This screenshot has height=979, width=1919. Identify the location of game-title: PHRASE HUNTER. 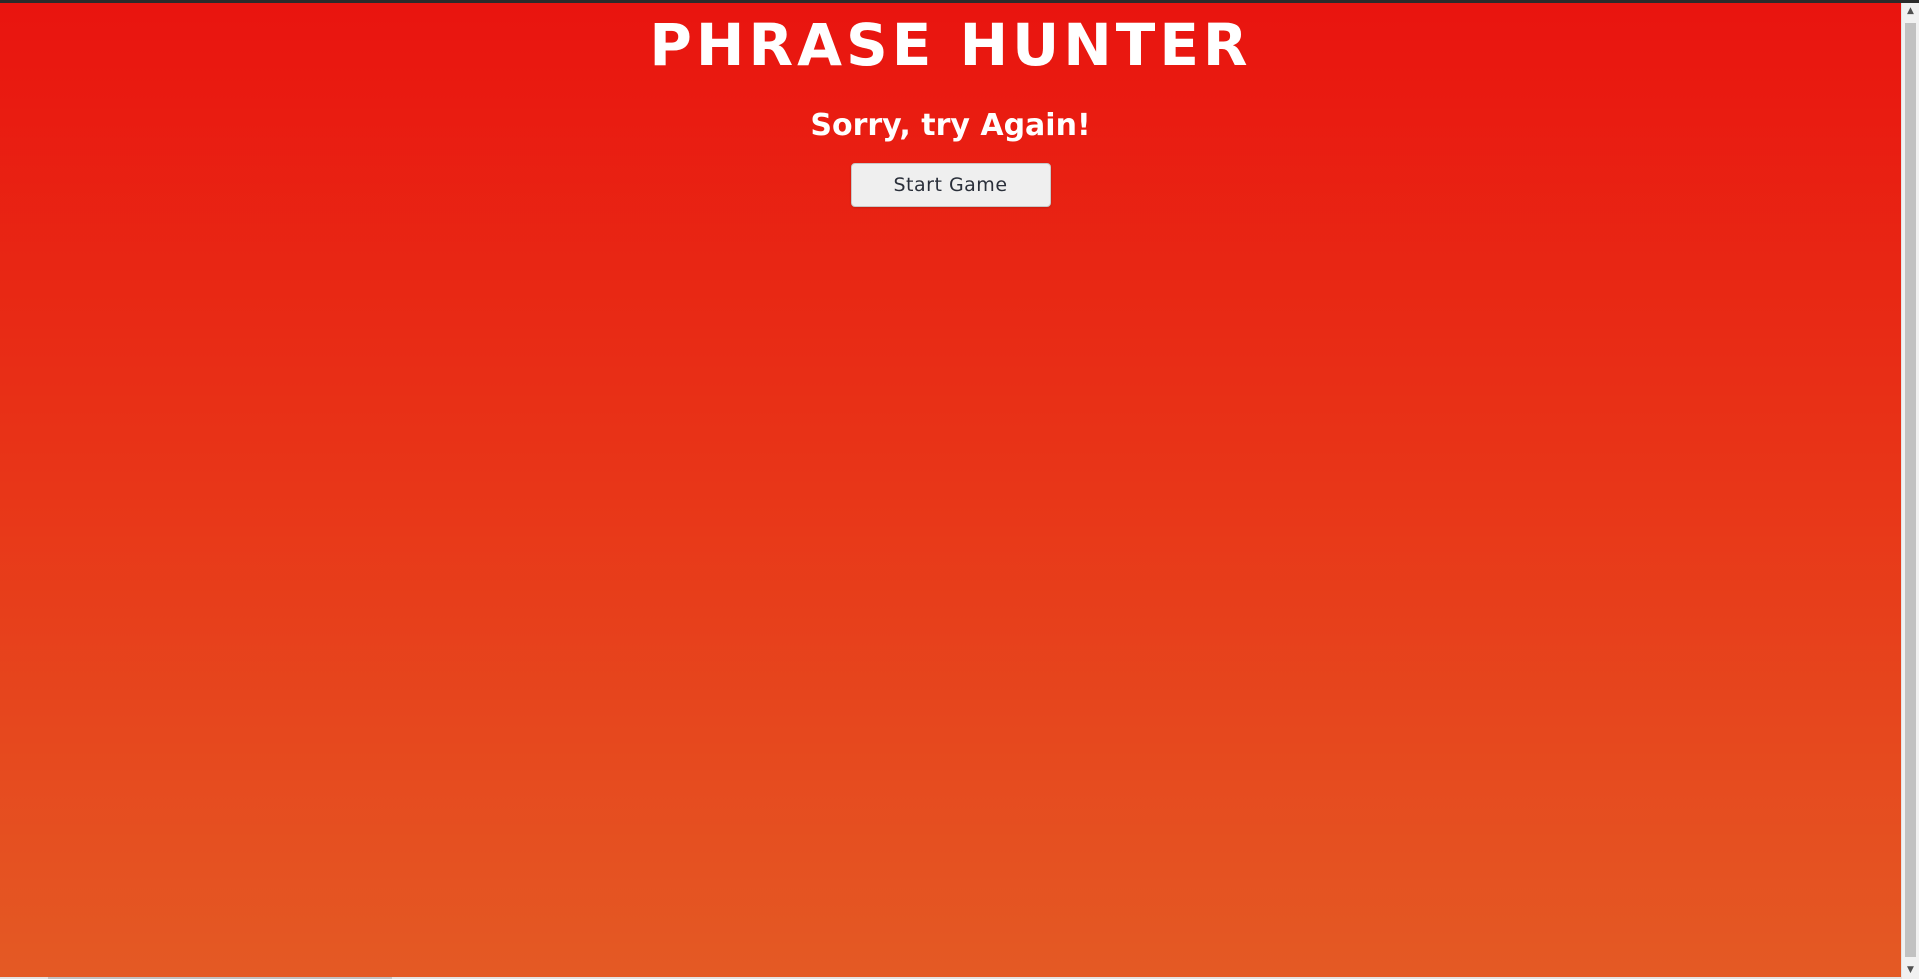
(950, 45).